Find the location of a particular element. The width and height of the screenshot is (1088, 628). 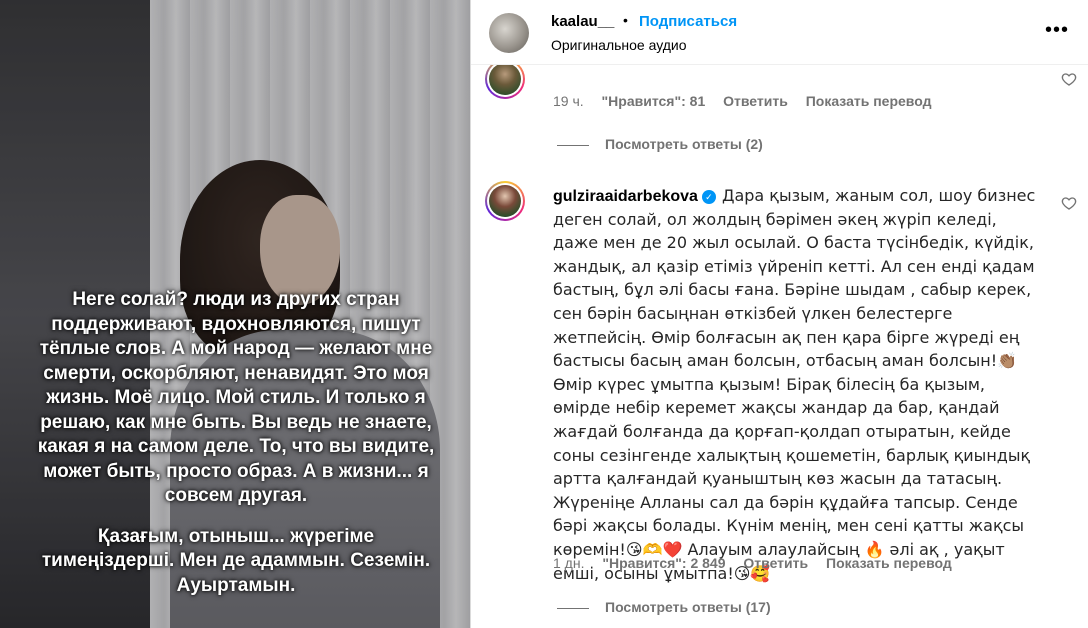

view-replies-button: Посмотреть ответы (2) is located at coordinates (660, 144).